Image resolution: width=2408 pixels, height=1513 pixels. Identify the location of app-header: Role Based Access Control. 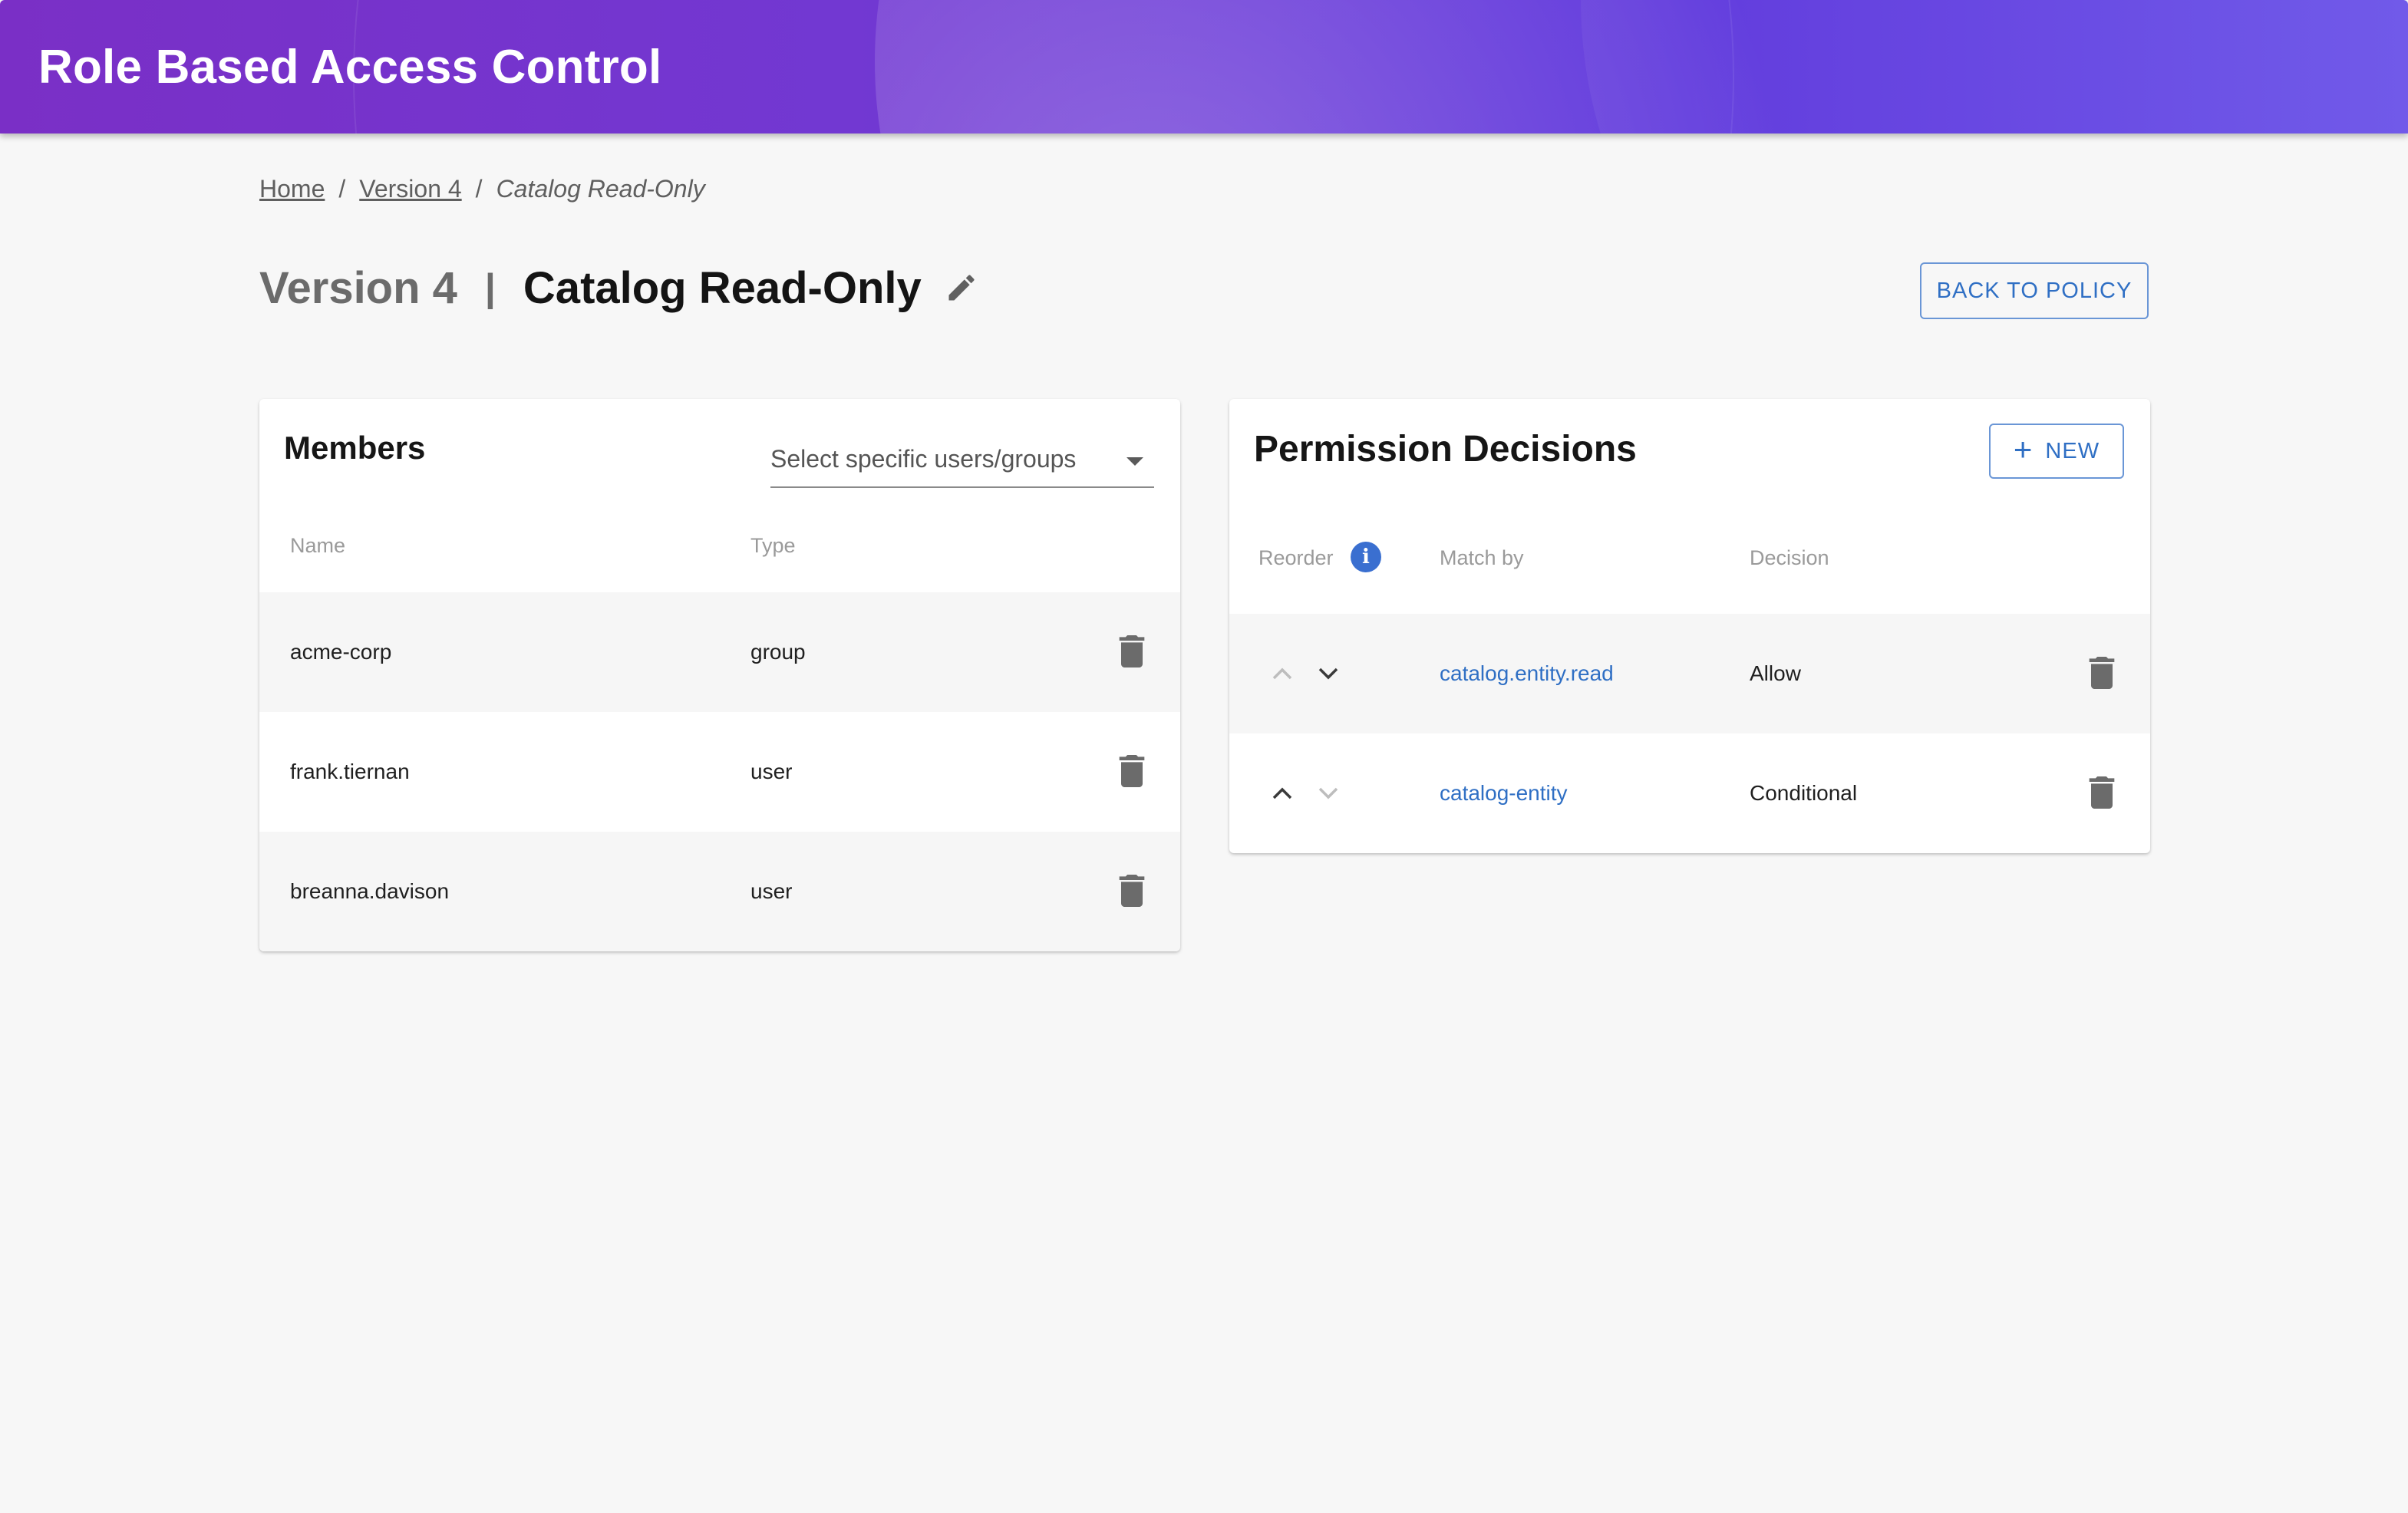
(1204, 67).